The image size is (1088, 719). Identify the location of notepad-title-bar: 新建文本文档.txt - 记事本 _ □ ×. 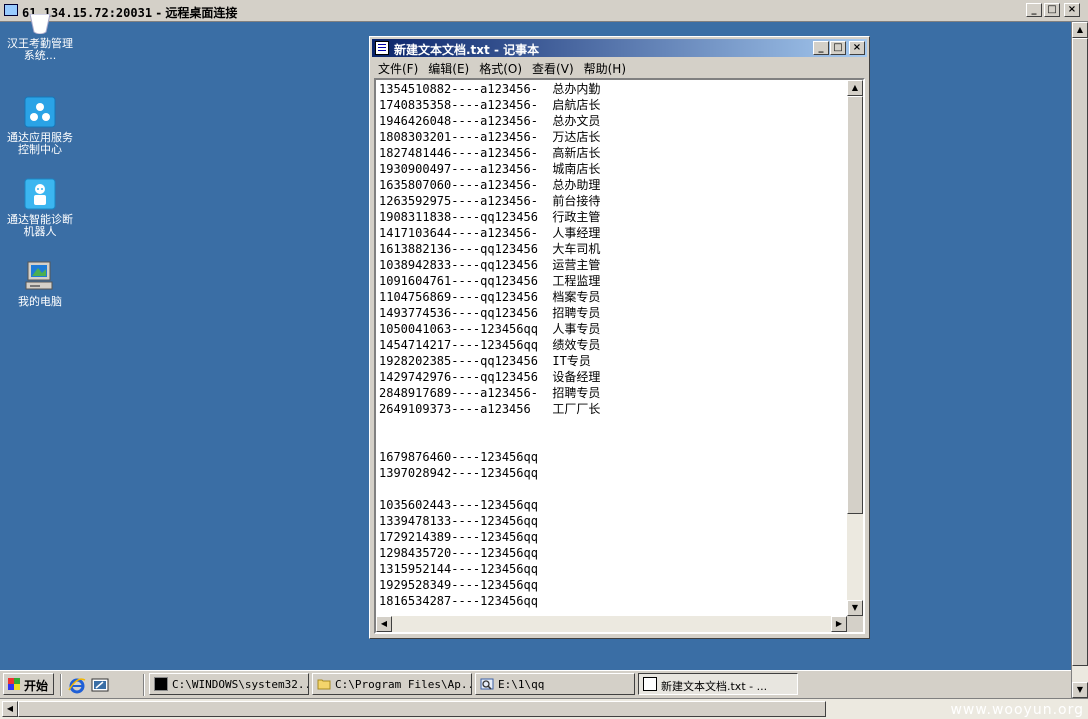
(619, 48).